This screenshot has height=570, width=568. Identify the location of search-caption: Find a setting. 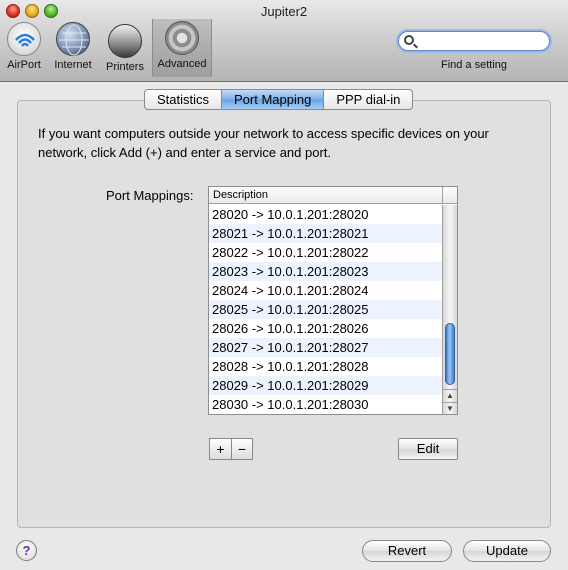
(474, 65).